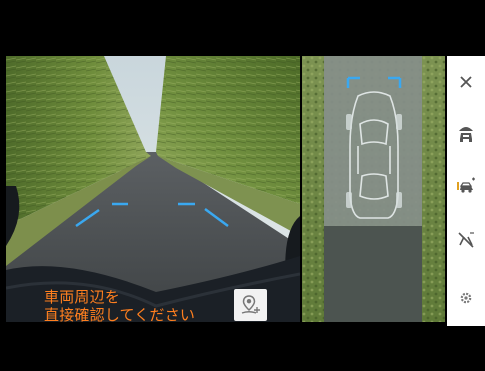  I want to click on front-view-button, so click(466, 134).